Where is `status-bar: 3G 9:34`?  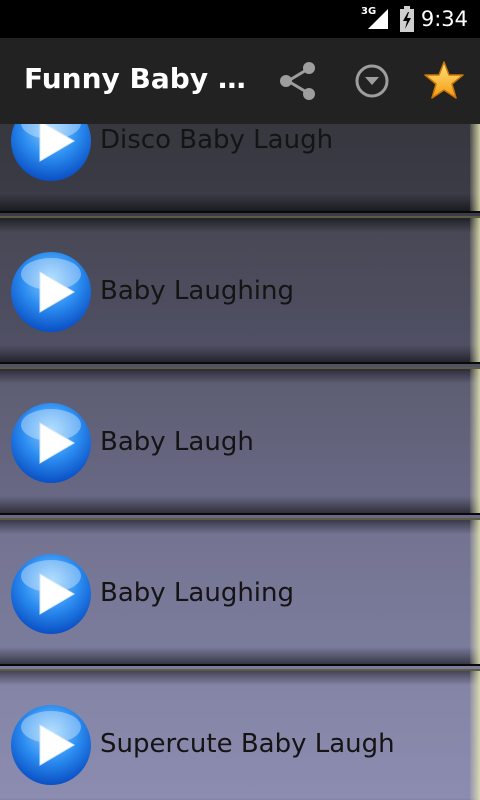 status-bar: 3G 9:34 is located at coordinates (240, 19).